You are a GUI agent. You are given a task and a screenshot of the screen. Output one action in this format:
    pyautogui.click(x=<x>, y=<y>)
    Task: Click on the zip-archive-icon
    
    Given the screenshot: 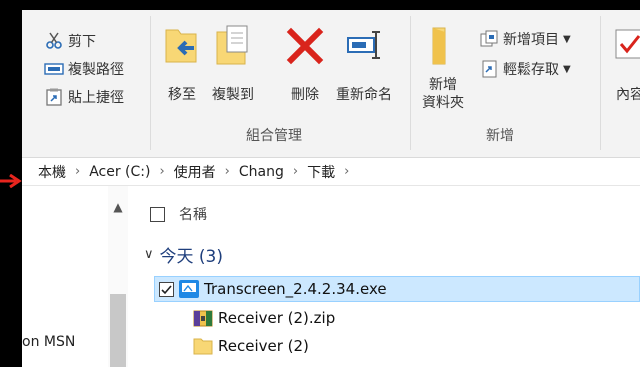 What is the action you would take?
    pyautogui.click(x=203, y=318)
    